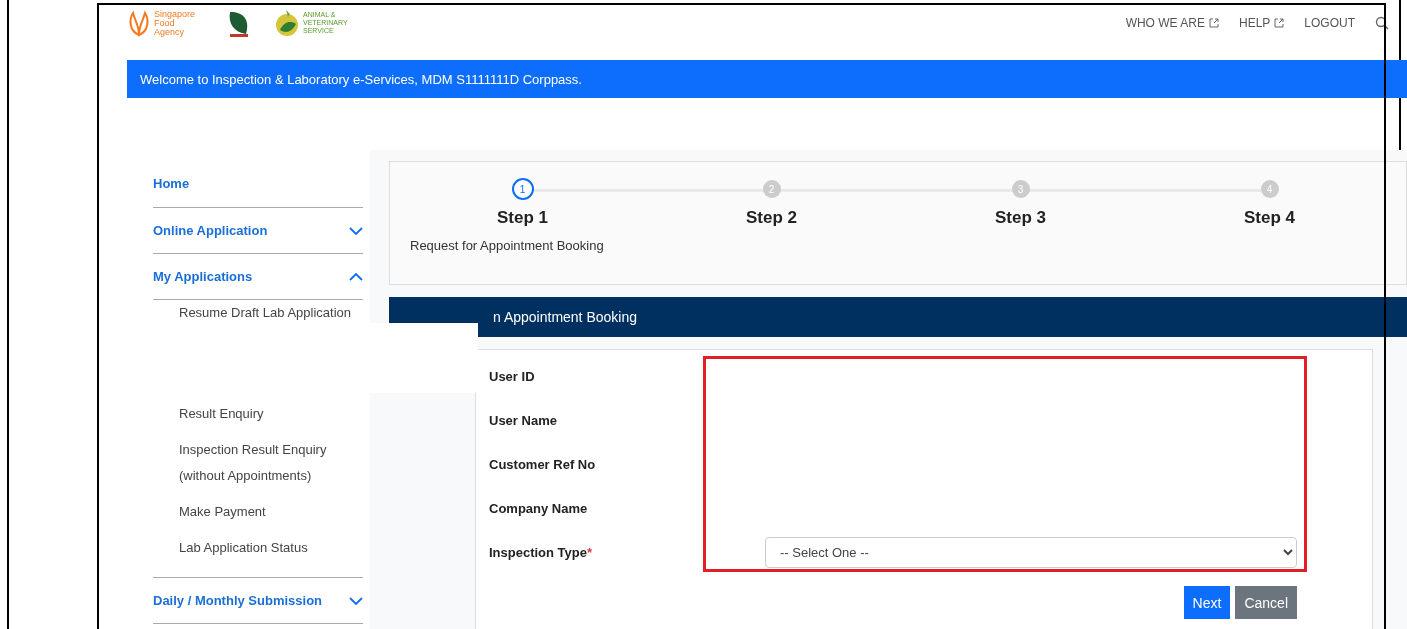 Image resolution: width=1407 pixels, height=629 pixels. I want to click on select-field: -- Select One --, so click(1031, 552).